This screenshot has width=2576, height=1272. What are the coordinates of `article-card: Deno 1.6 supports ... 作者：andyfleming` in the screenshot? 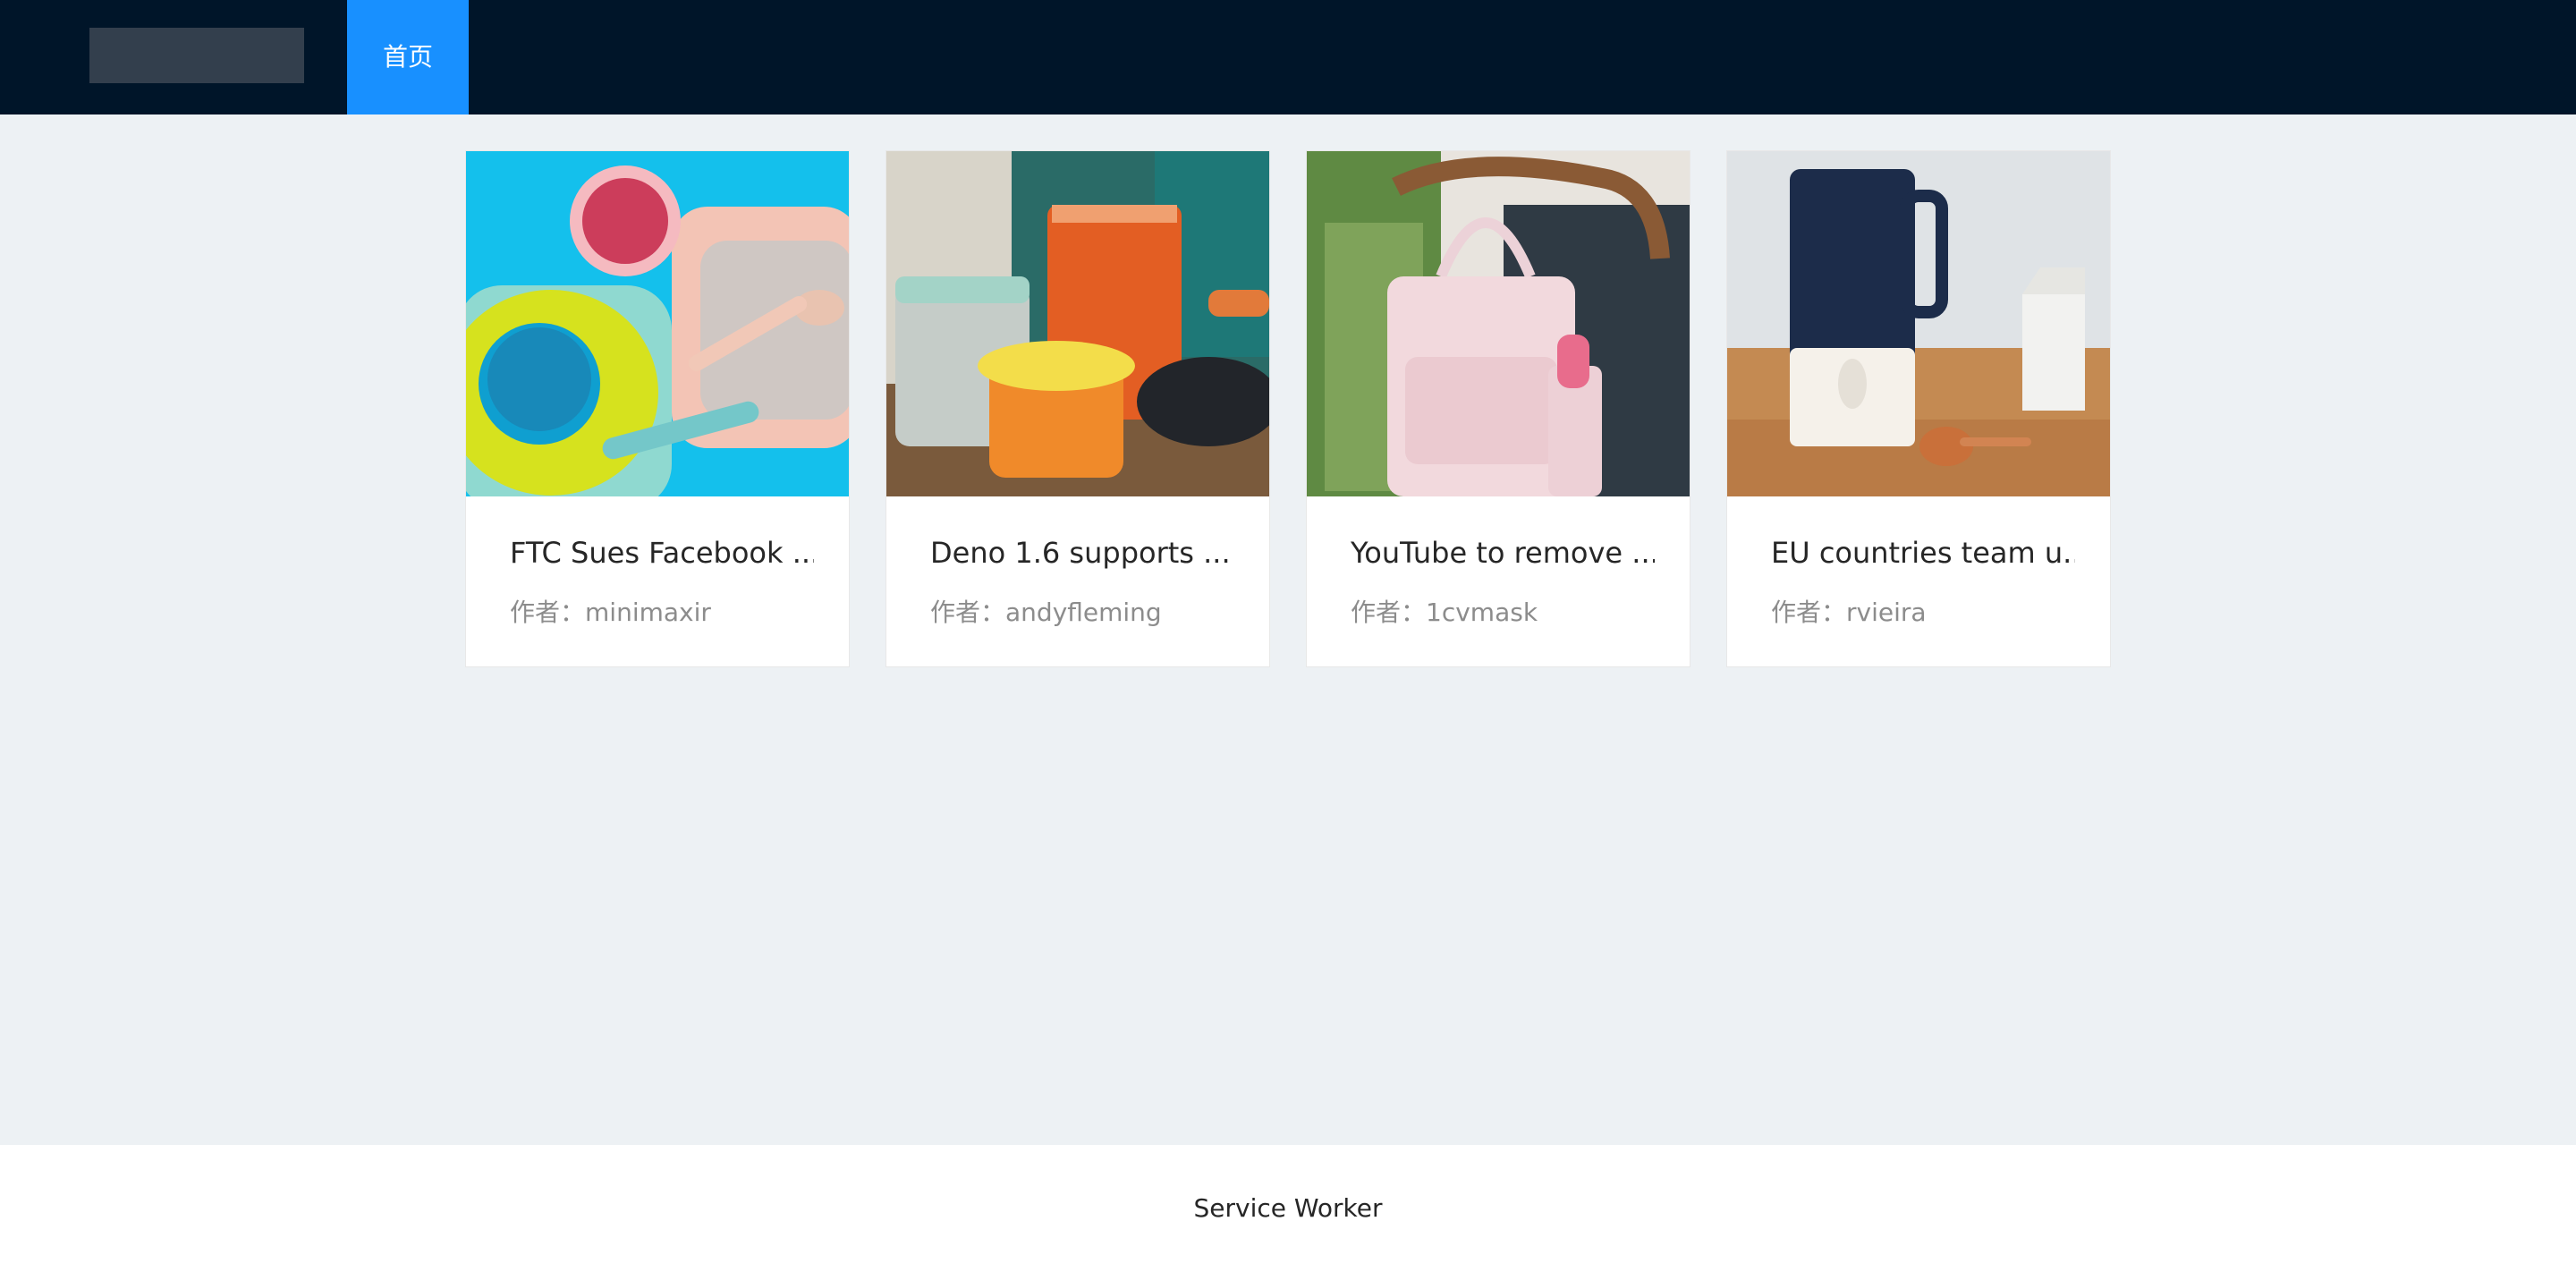 It's located at (1078, 408).